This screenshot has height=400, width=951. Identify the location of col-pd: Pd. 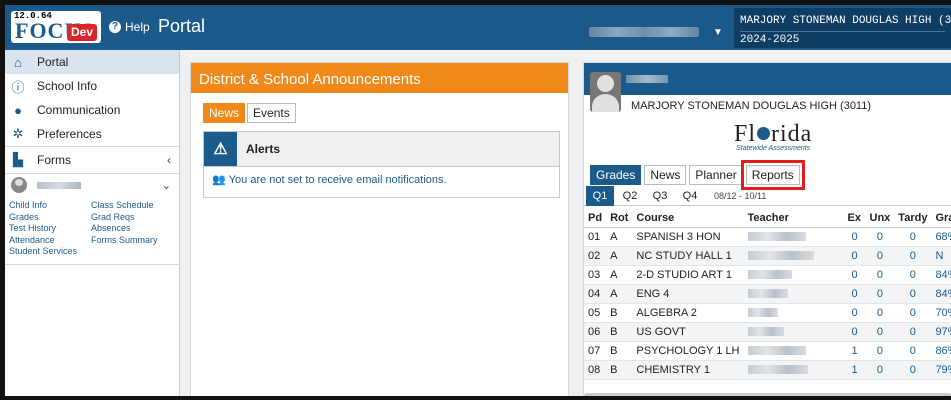
(595, 218).